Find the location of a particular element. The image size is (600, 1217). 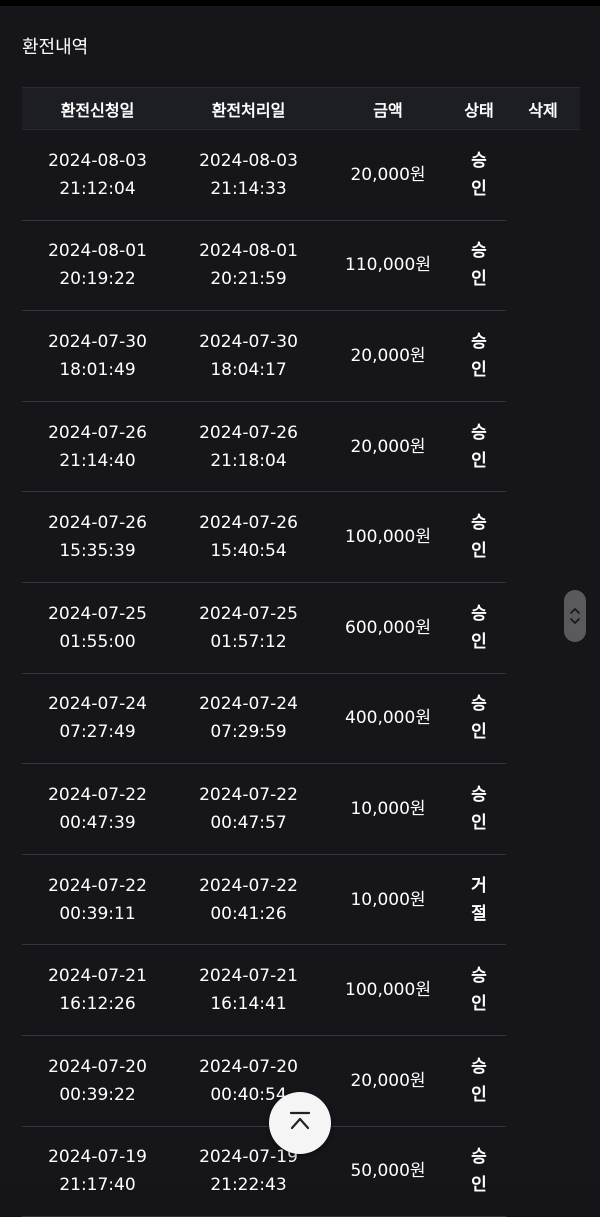

request-date: 2024-07-26 is located at coordinates (97, 523).